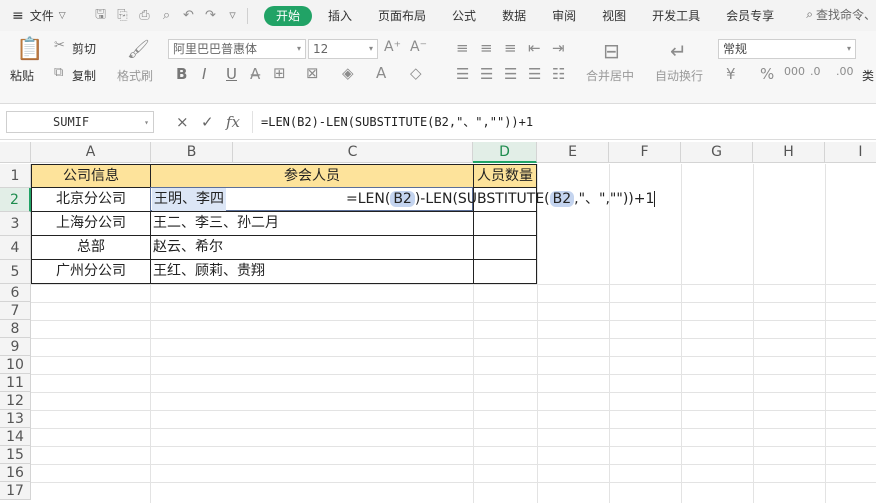  I want to click on row-header-6: 6, so click(15, 293).